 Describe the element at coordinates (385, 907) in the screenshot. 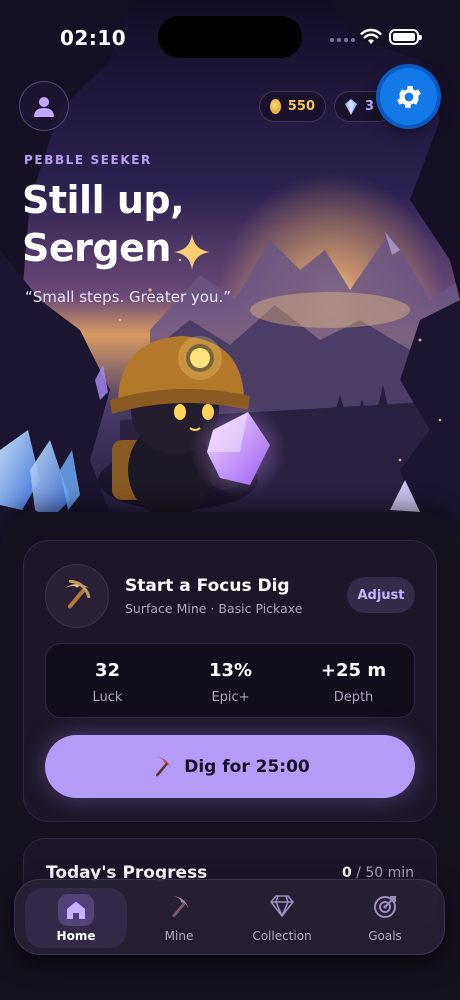

I see `target-icon` at that location.